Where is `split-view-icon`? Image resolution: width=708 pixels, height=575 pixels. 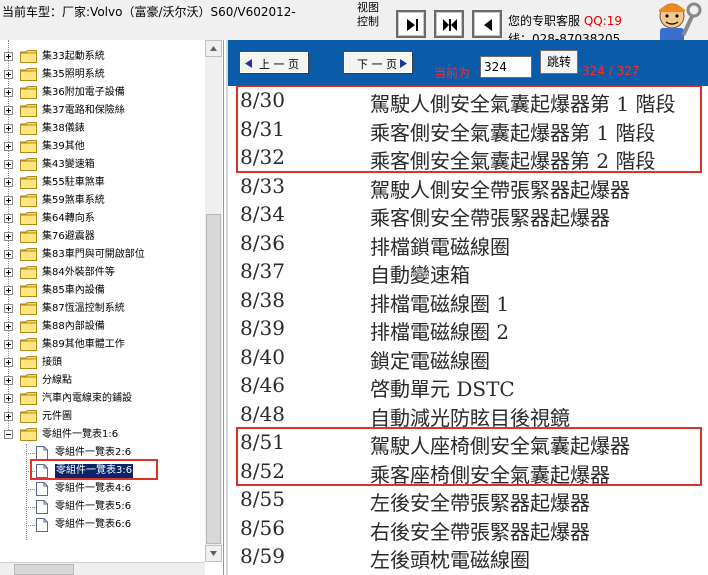
split-view-icon is located at coordinates (450, 25).